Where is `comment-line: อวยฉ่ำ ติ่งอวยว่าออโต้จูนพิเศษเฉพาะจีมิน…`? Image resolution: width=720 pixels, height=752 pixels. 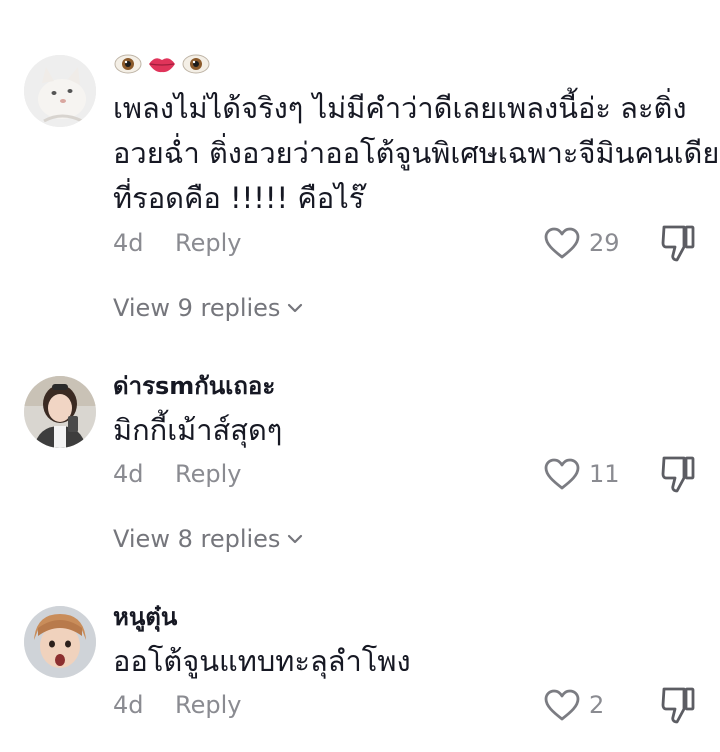
comment-line: อวยฉ่ำ ติ่งอวยว่าออโต้จูนพิเศษเฉพาะจีมิน… is located at coordinates (416, 153).